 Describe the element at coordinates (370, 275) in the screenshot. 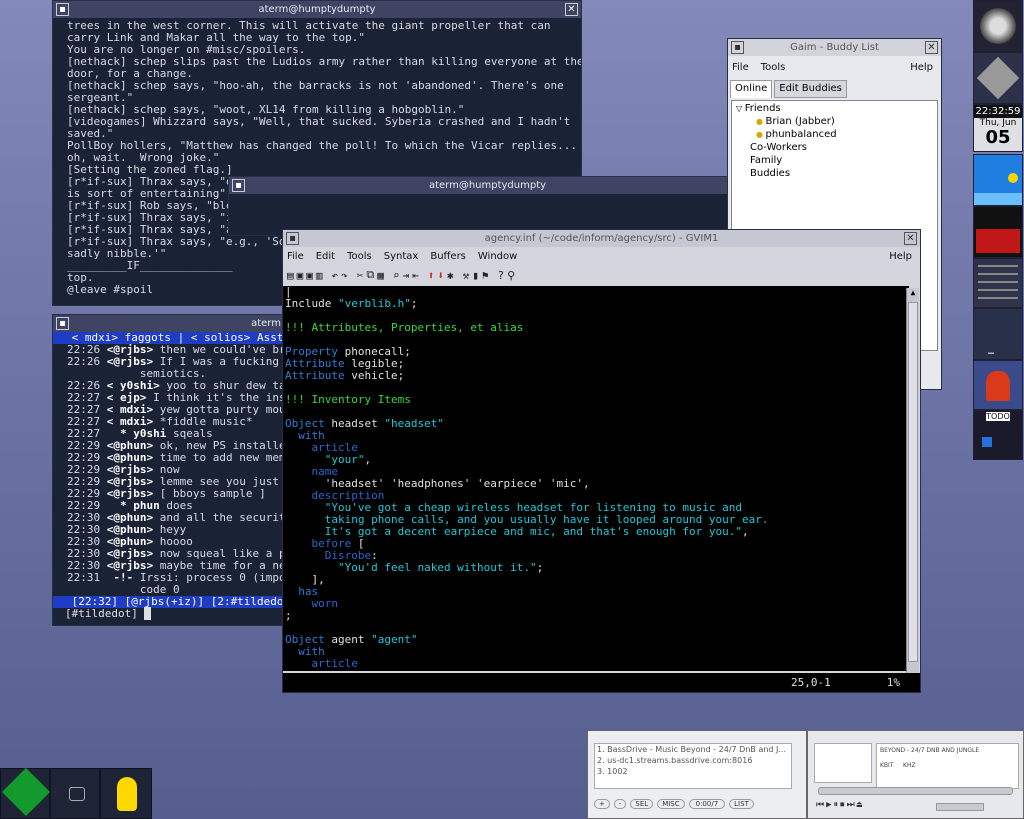

I see `copy-icon: ⧉` at that location.